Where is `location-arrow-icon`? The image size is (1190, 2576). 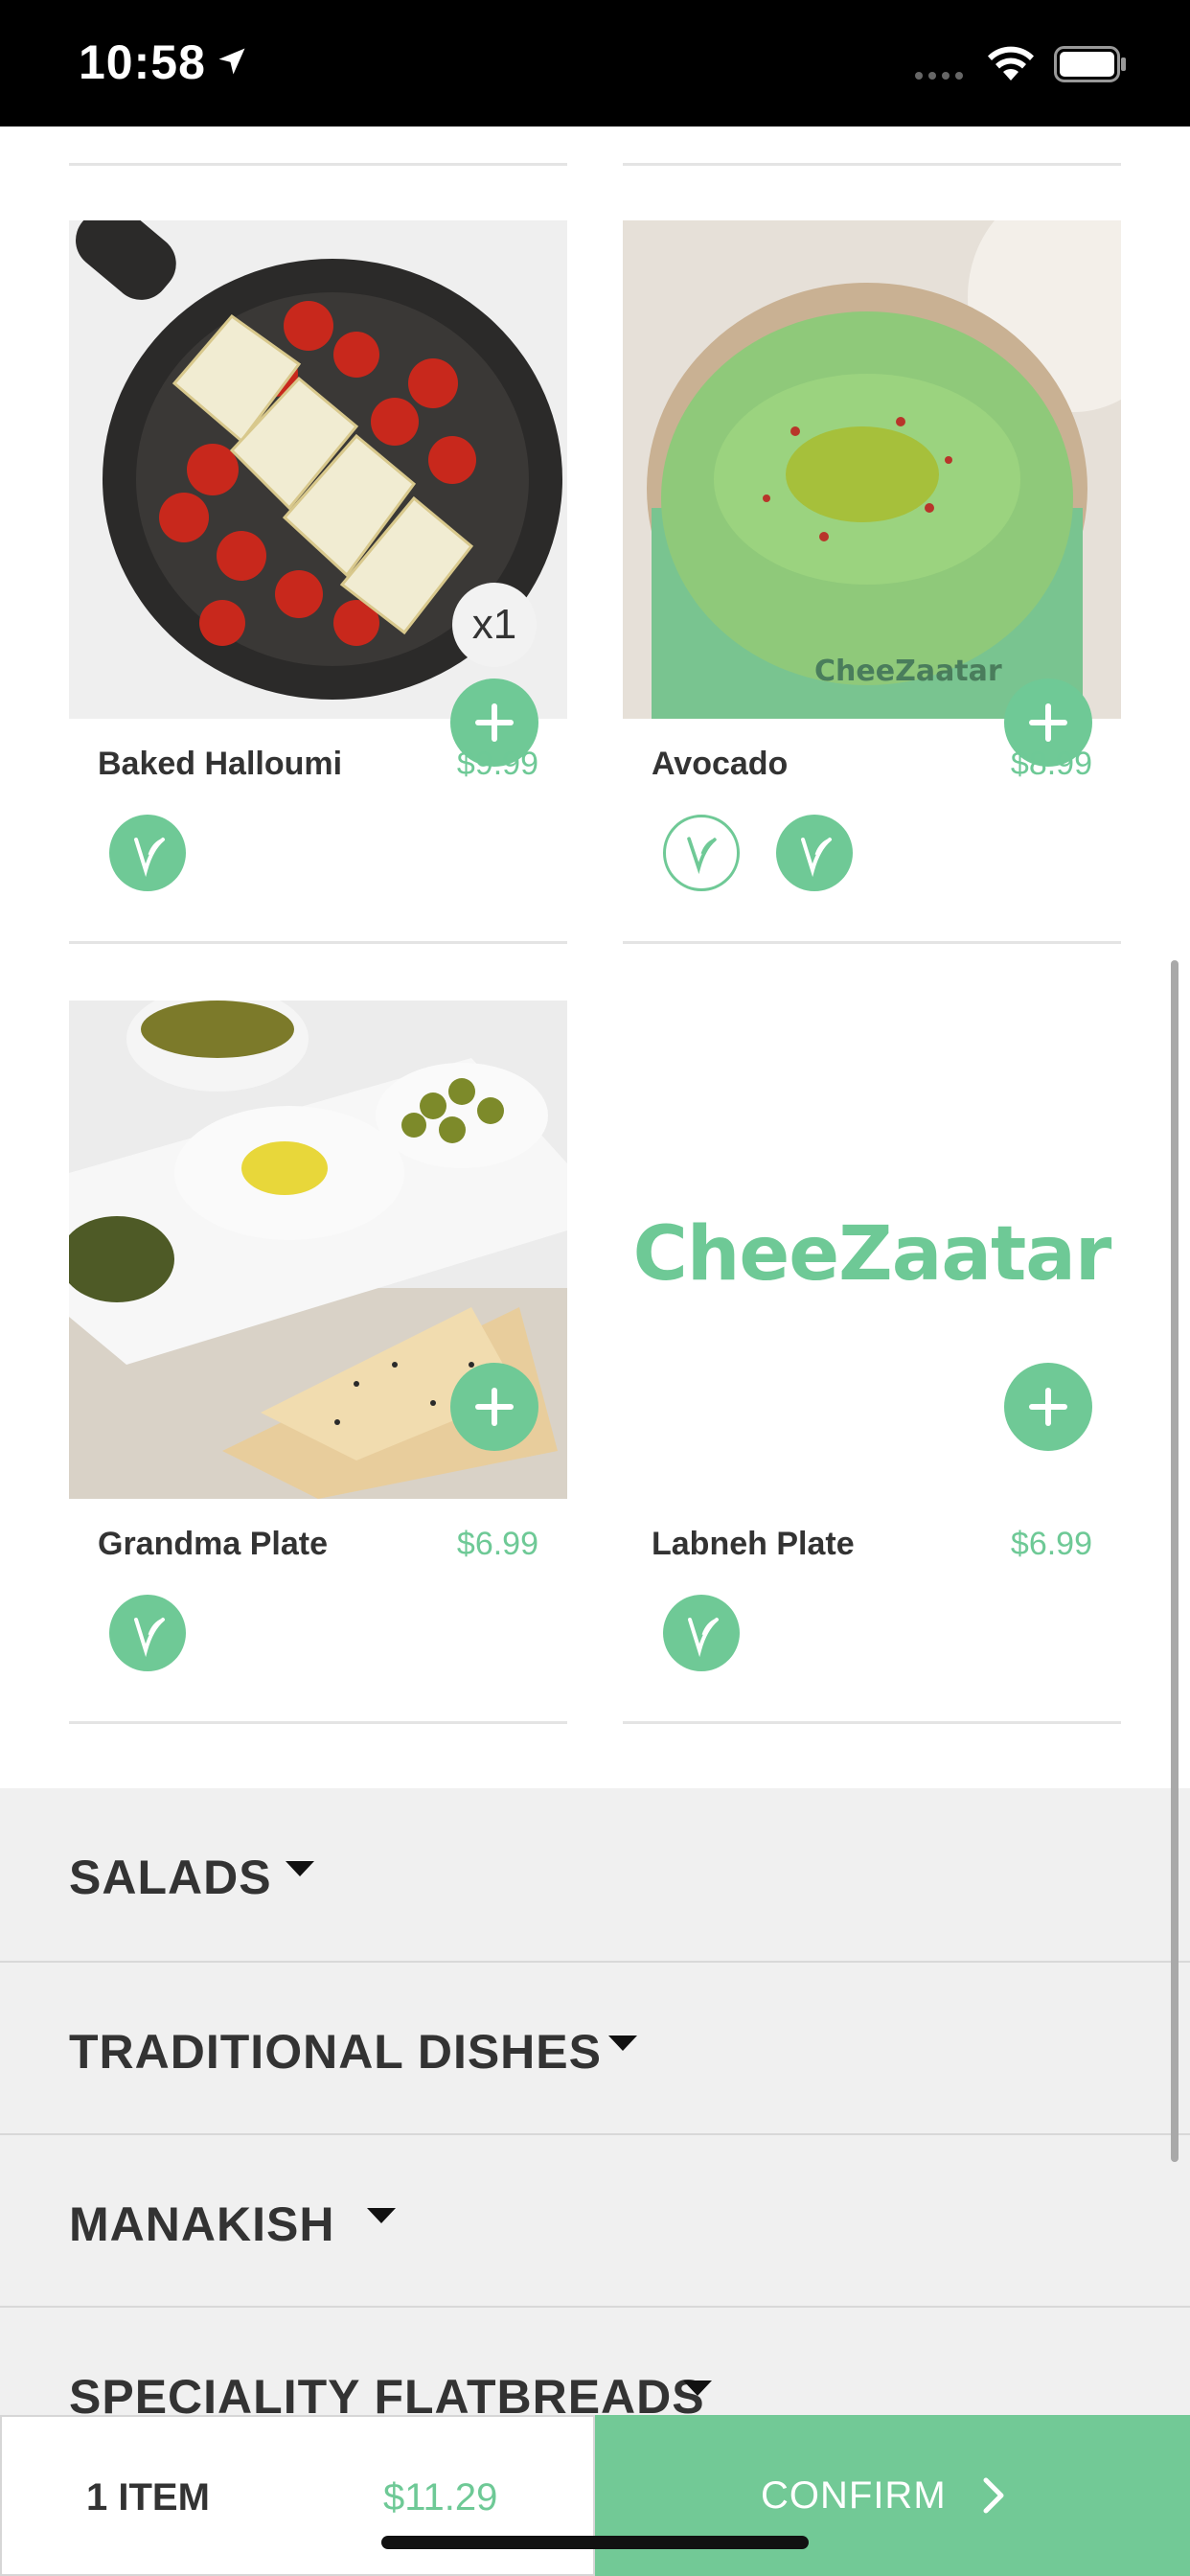 location-arrow-icon is located at coordinates (232, 62).